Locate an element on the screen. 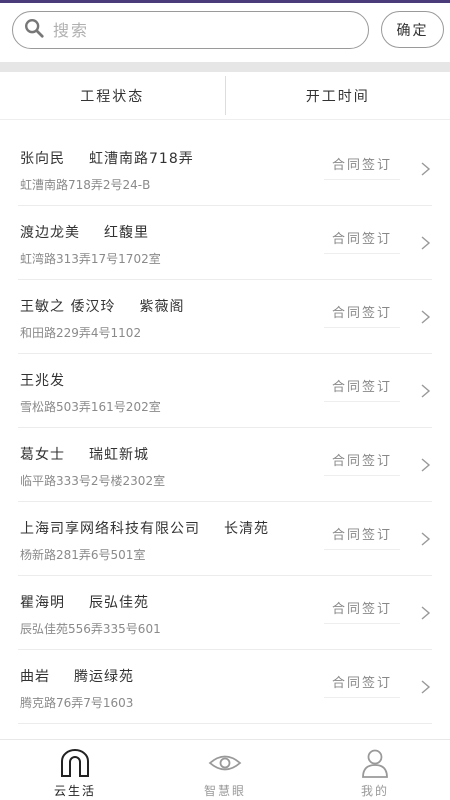 The height and width of the screenshot is (800, 450). list-item: 王敏之 倭汉玲 紫薇阁和田路229弄4号1102 合同签订 is located at coordinates (225, 317).